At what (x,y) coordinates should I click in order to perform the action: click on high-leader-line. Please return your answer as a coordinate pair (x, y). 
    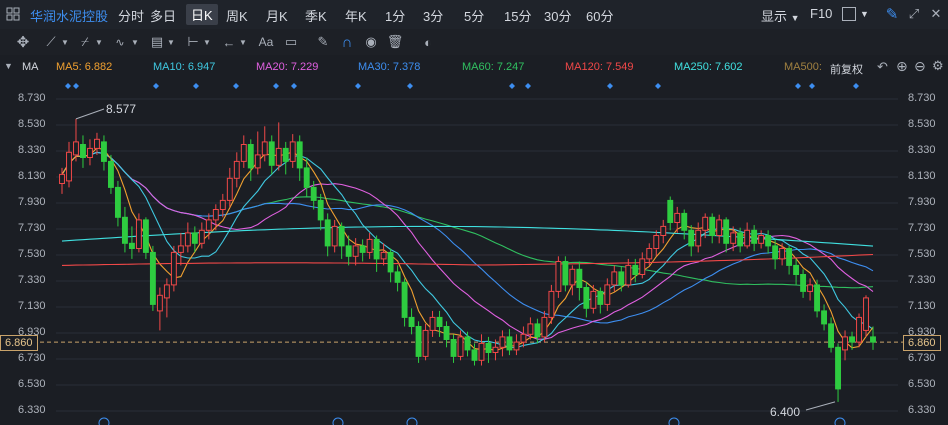
    Looking at the image, I should click on (90, 114).